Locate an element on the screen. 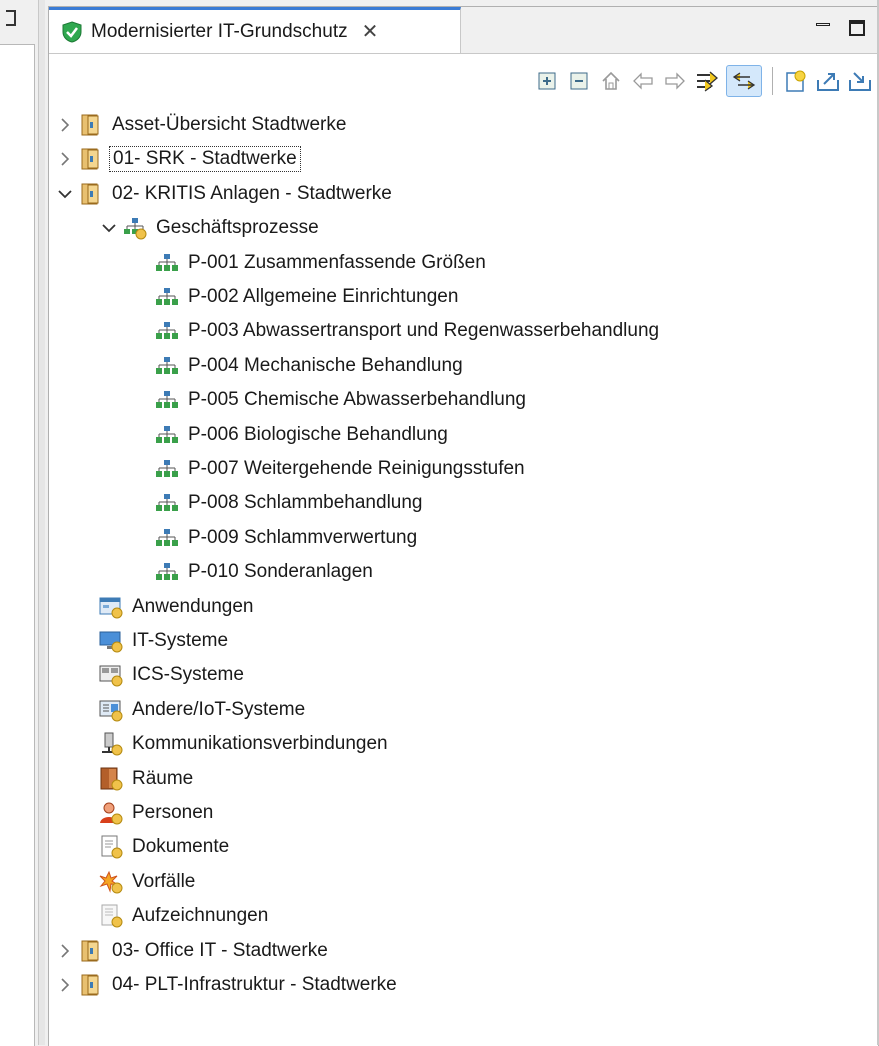 This screenshot has height=1046, width=879. tab-modernisierter-it-grundschutz: Modernisierter IT-Grundschutz ✕ is located at coordinates (255, 30).